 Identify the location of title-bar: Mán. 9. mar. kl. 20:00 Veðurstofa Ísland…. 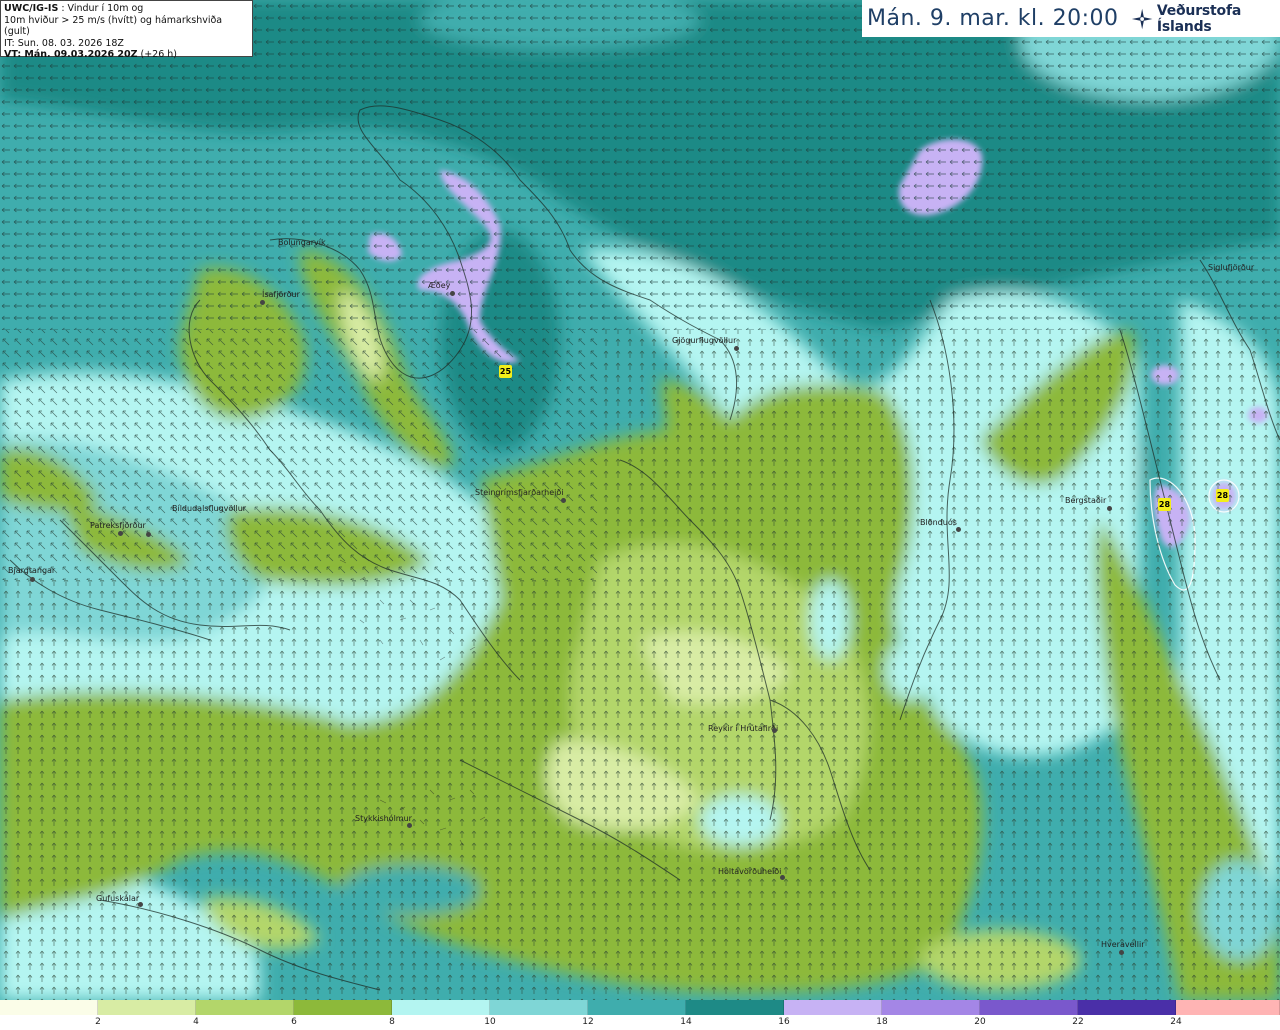
(1071, 18).